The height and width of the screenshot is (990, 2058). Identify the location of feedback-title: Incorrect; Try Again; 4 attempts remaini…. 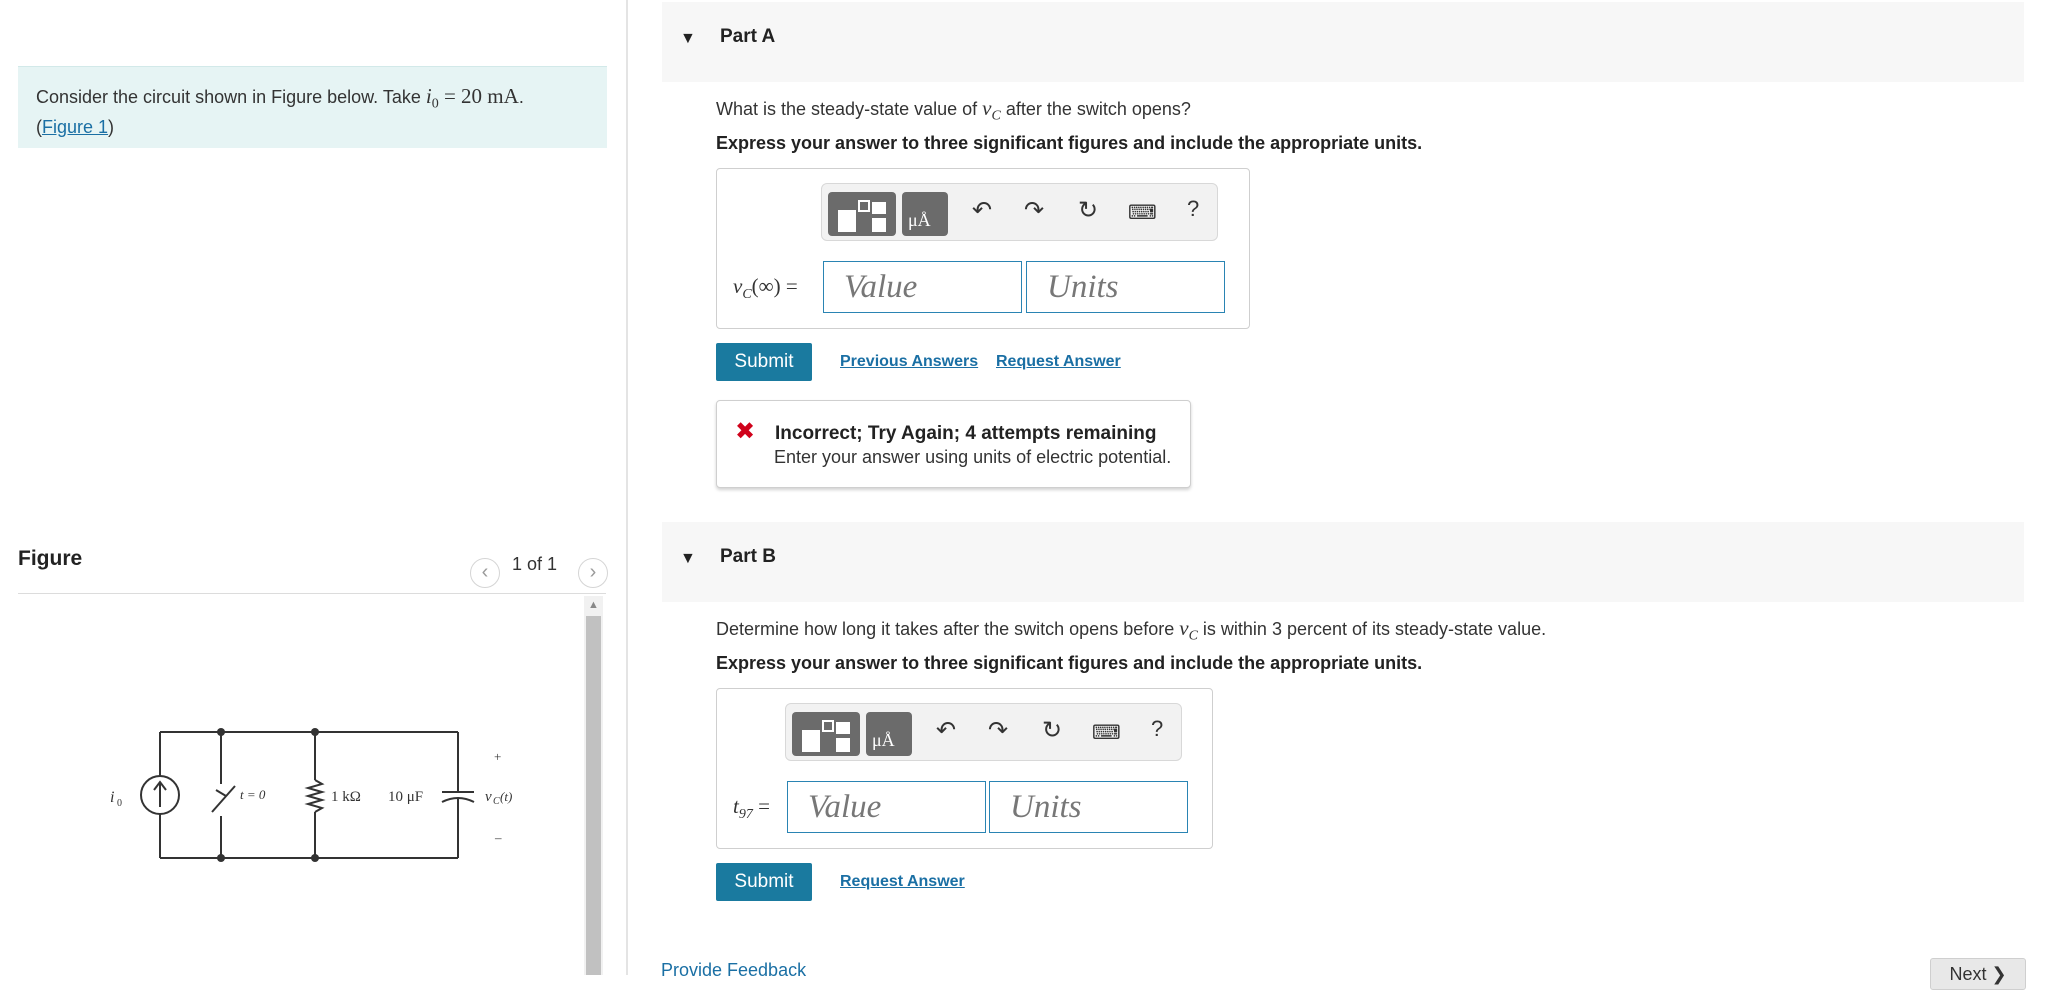
(966, 433).